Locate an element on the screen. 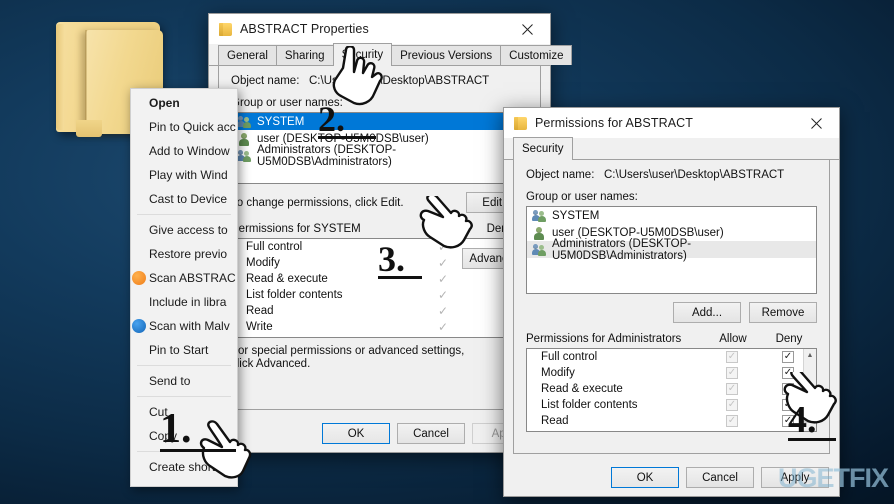 Image resolution: width=894 pixels, height=504 pixels. permission-row: Read ✓ is located at coordinates (379, 311).